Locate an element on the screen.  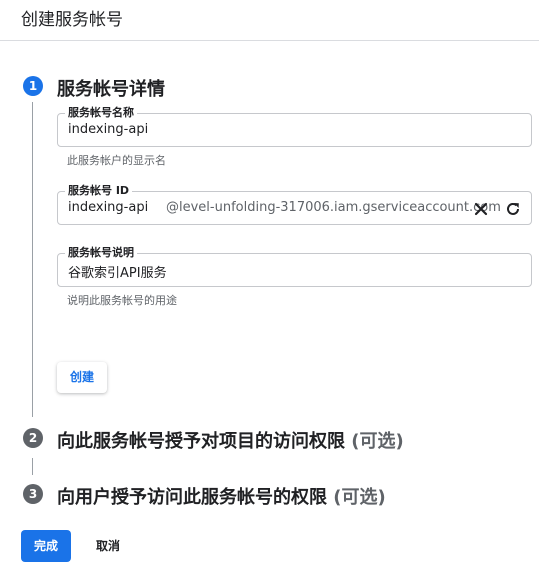
page-title: 创建服务帐号 is located at coordinates (72, 20).